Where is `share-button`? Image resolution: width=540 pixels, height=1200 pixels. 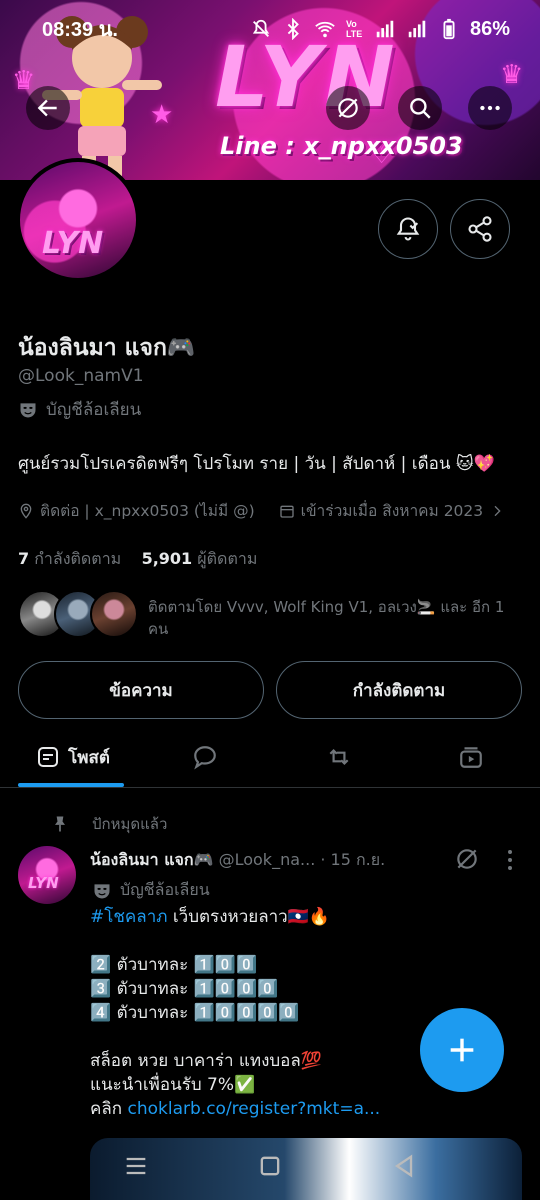
share-button is located at coordinates (480, 229).